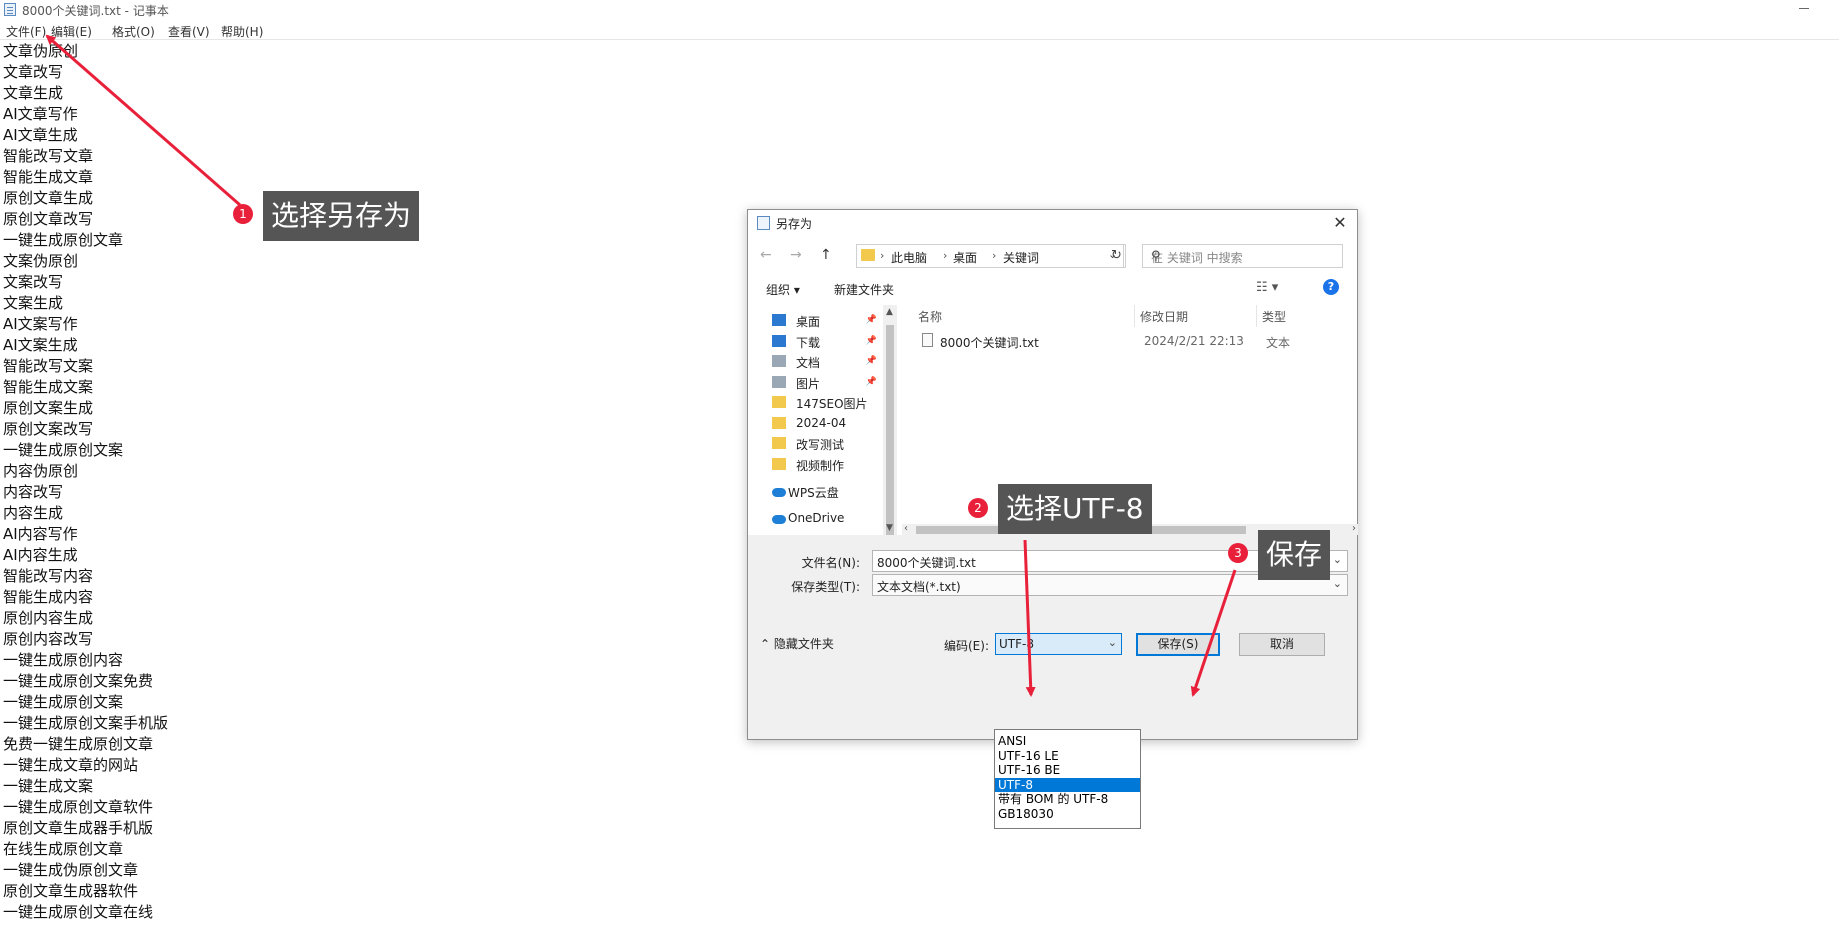 Image resolution: width=1839 pixels, height=927 pixels. What do you see at coordinates (1067, 814) in the screenshot?
I see `encoding-option: GB18030` at bounding box center [1067, 814].